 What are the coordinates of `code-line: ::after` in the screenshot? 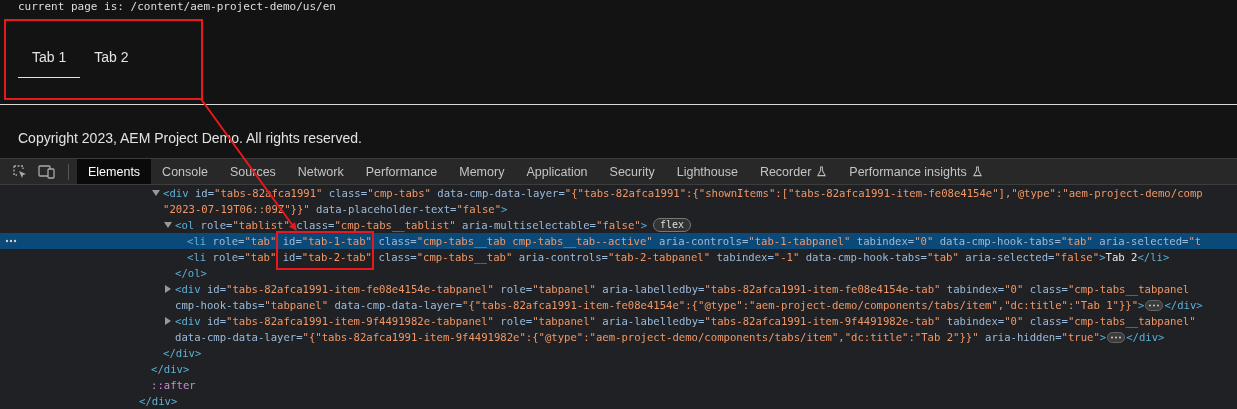 It's located at (173, 385).